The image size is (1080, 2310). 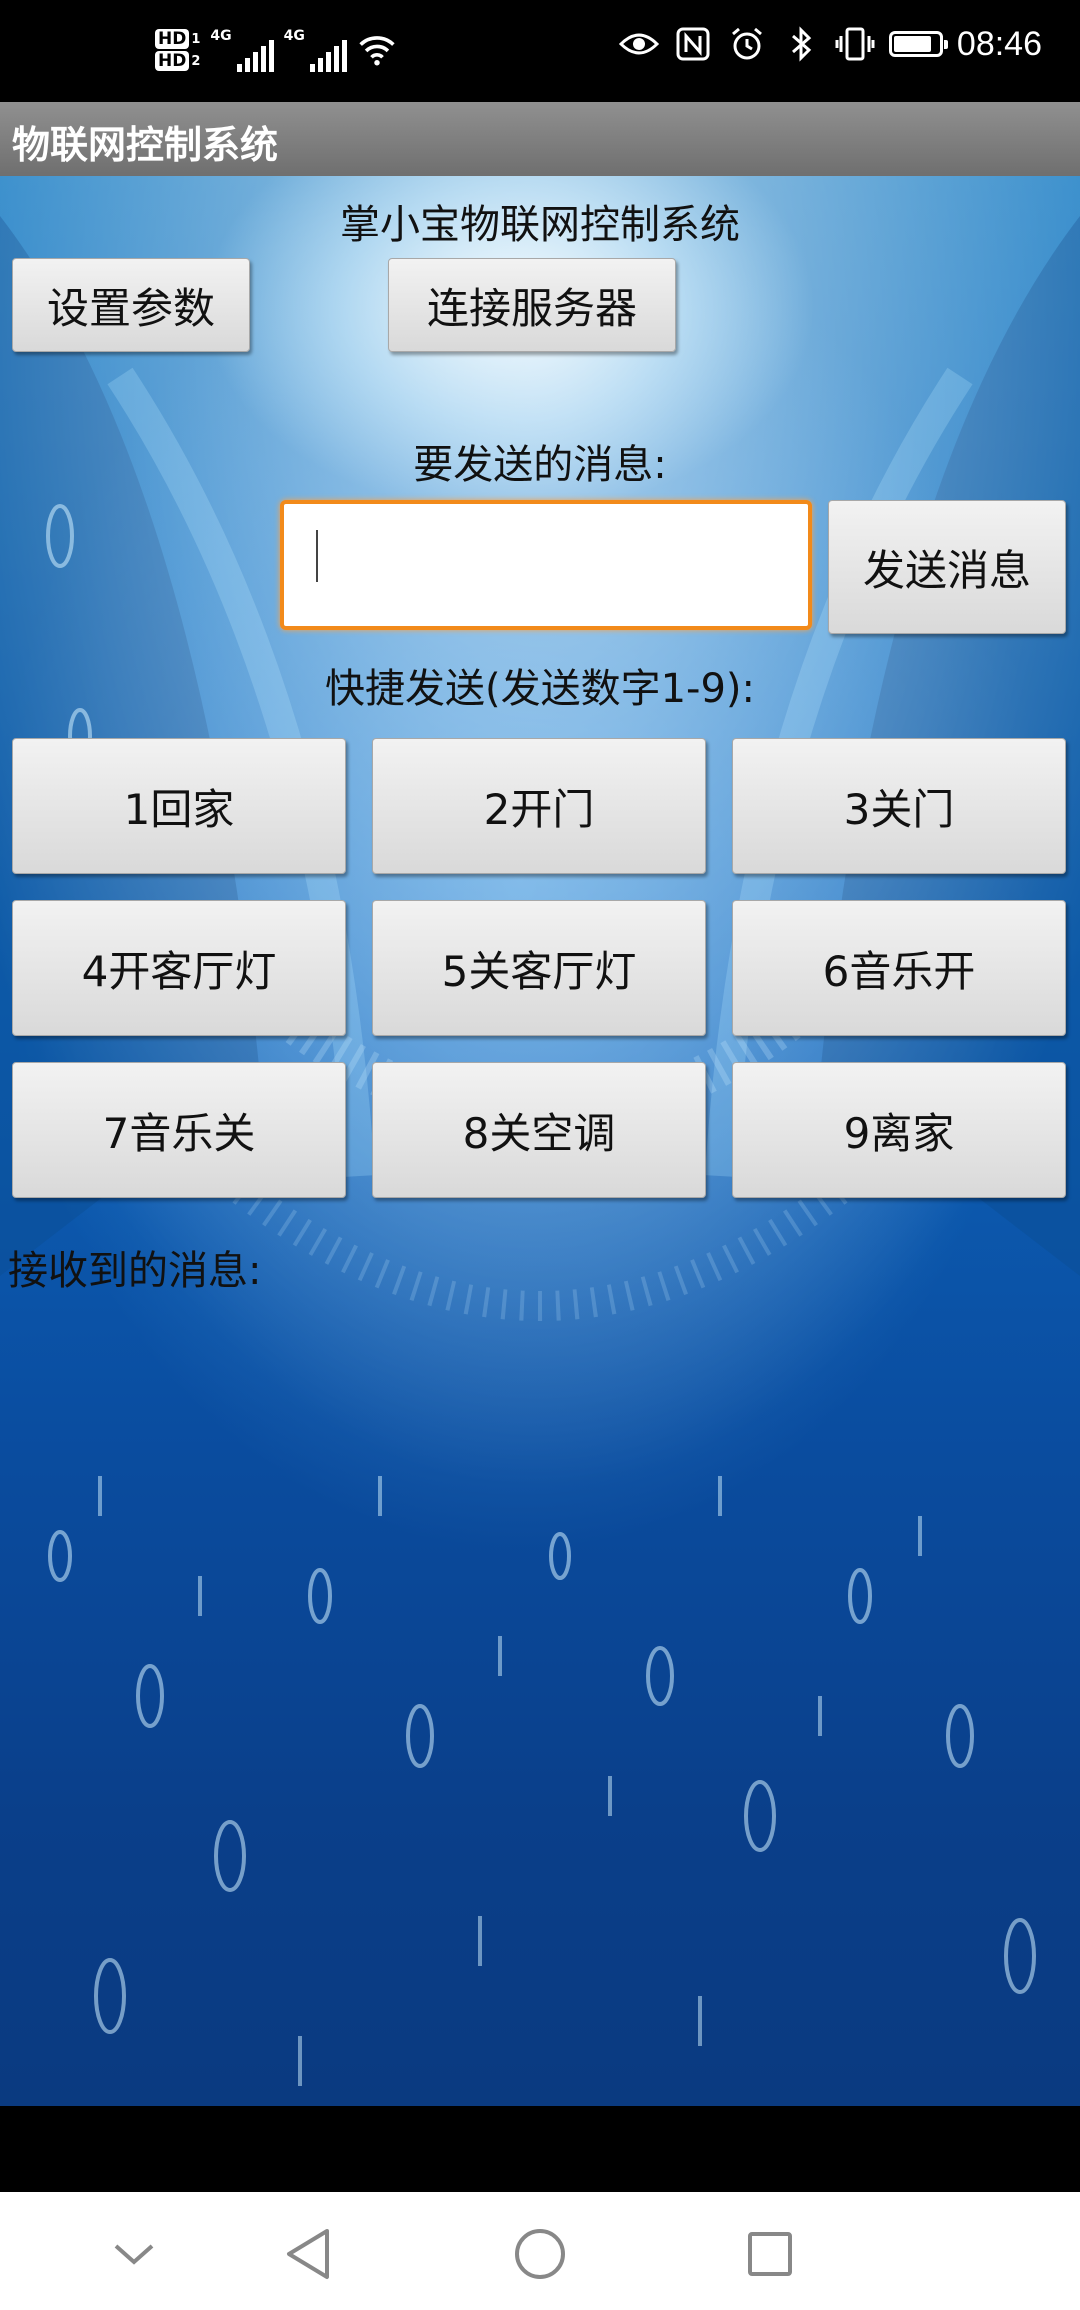 What do you see at coordinates (134, 2254) in the screenshot?
I see `collapse-icon` at bounding box center [134, 2254].